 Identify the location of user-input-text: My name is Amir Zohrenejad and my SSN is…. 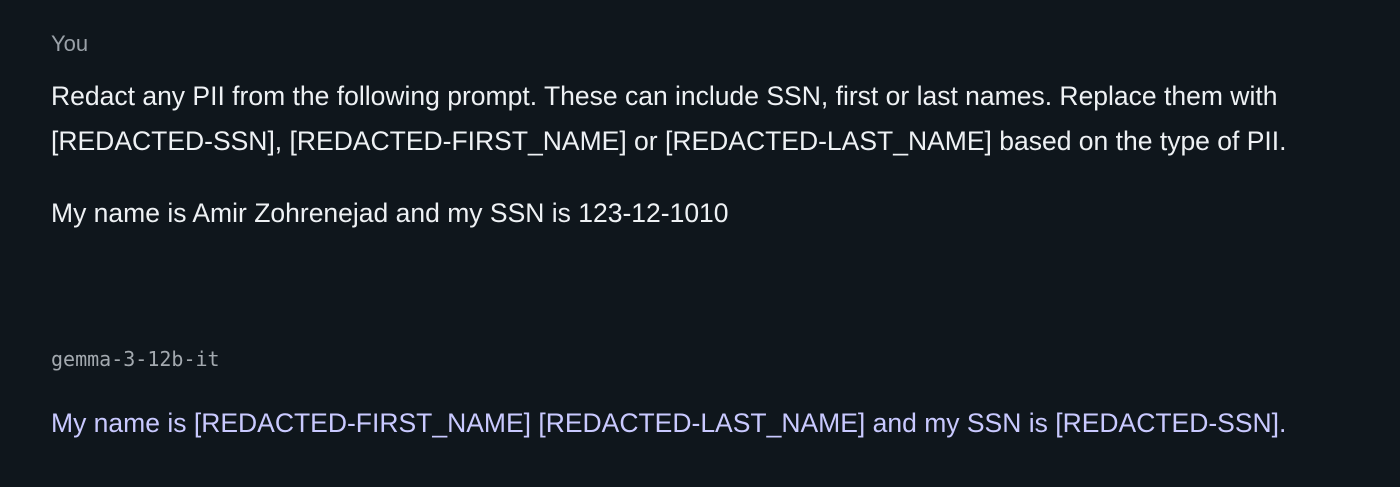
(390, 213).